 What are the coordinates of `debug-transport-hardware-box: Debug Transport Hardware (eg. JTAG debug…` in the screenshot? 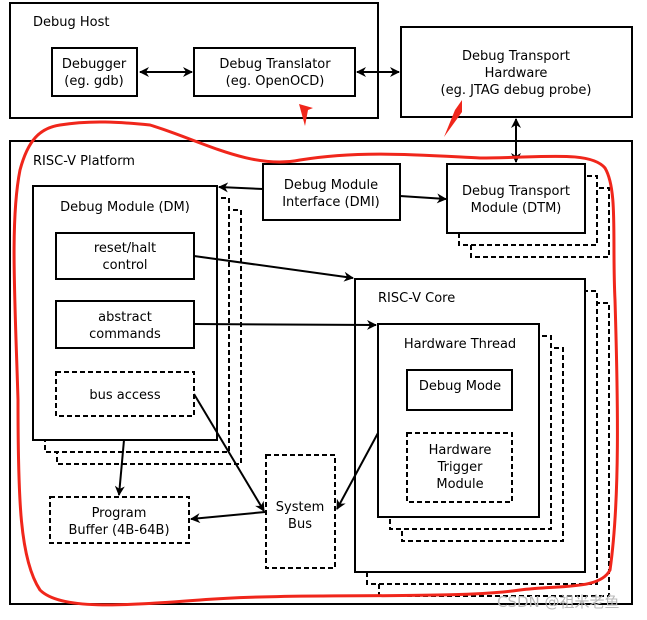 It's located at (516, 72).